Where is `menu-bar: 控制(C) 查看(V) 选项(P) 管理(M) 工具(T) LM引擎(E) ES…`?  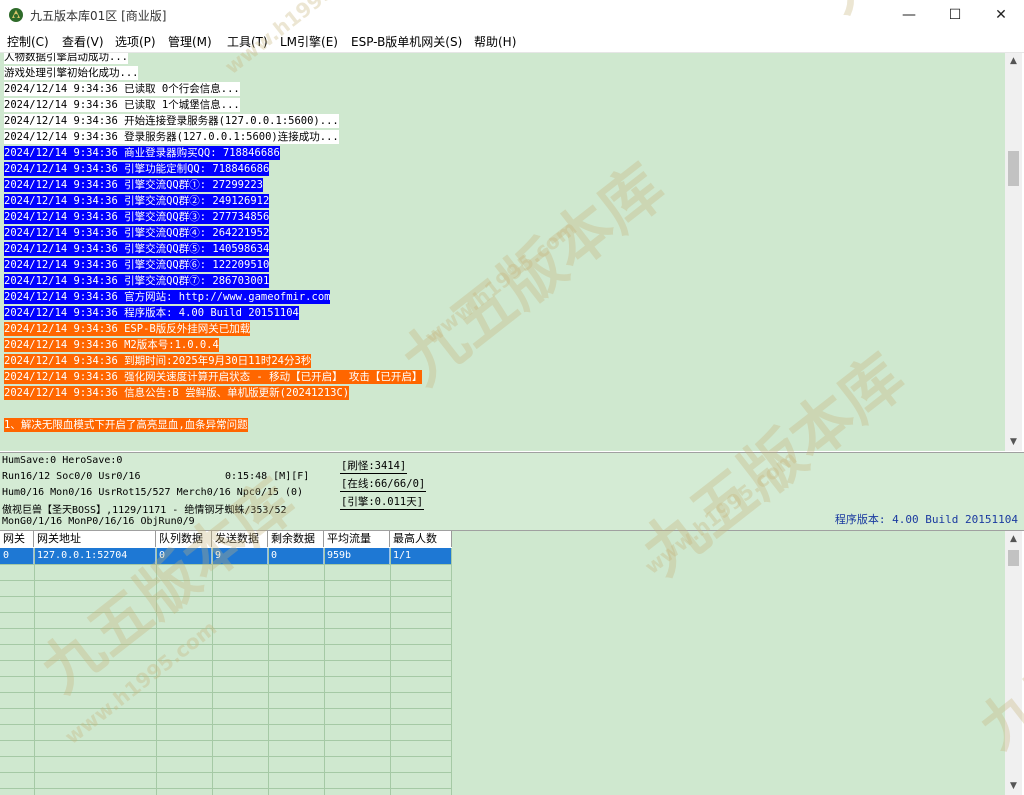 menu-bar: 控制(C) 查看(V) 选项(P) 管理(M) 工具(T) LM引擎(E) ES… is located at coordinates (512, 41).